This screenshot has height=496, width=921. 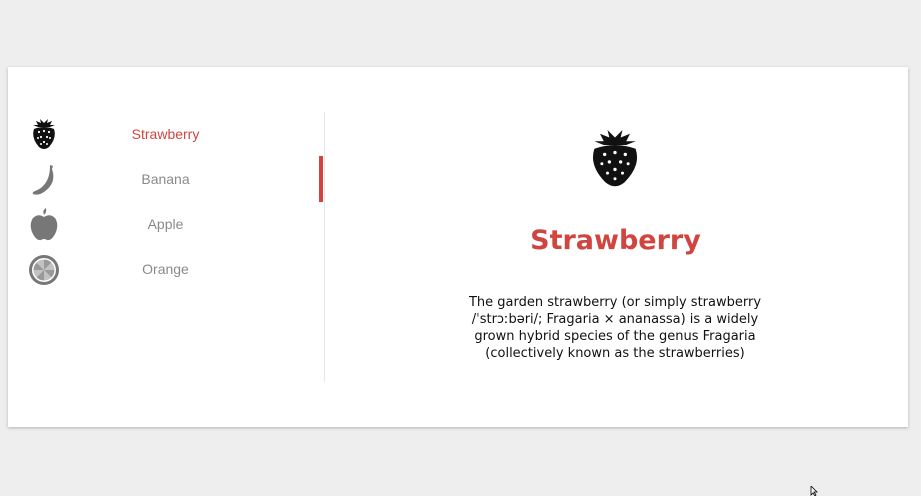 I want to click on tab-label: Orange, so click(x=165, y=269).